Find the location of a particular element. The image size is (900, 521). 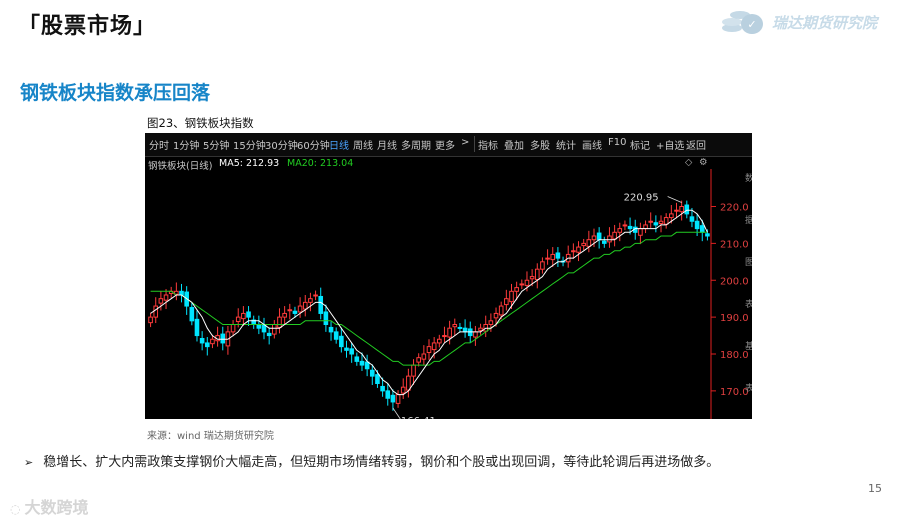

watermark-text: 大数跨境 is located at coordinates (56, 507).